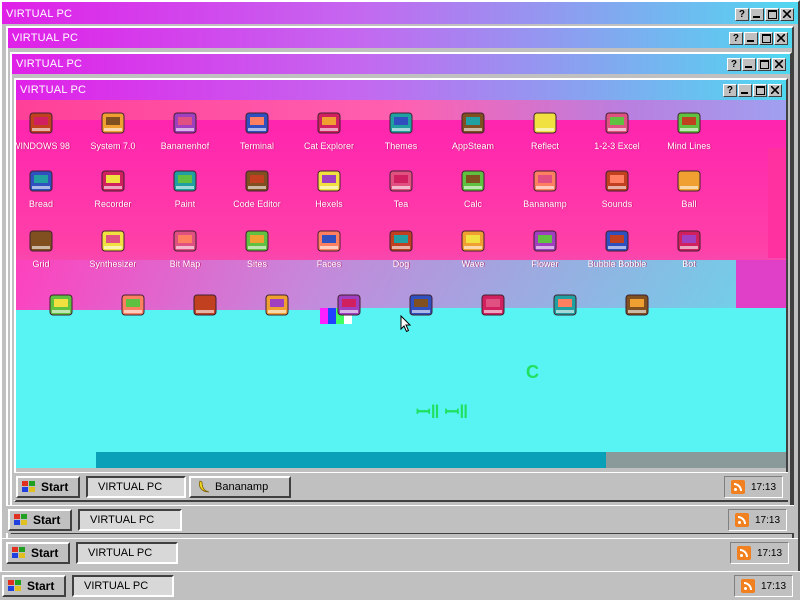 The height and width of the screenshot is (600, 800). What do you see at coordinates (46, 130) in the screenshot?
I see `desktop-icon: WINDOWS 98` at bounding box center [46, 130].